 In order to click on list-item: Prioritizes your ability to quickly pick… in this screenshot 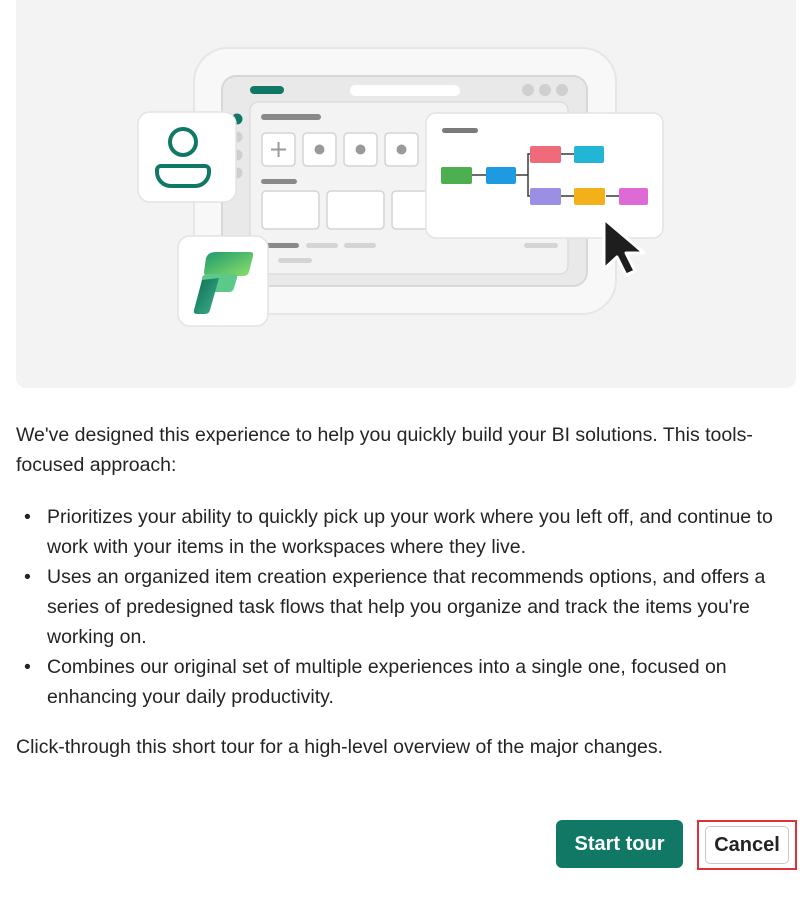, I will do `click(408, 532)`.